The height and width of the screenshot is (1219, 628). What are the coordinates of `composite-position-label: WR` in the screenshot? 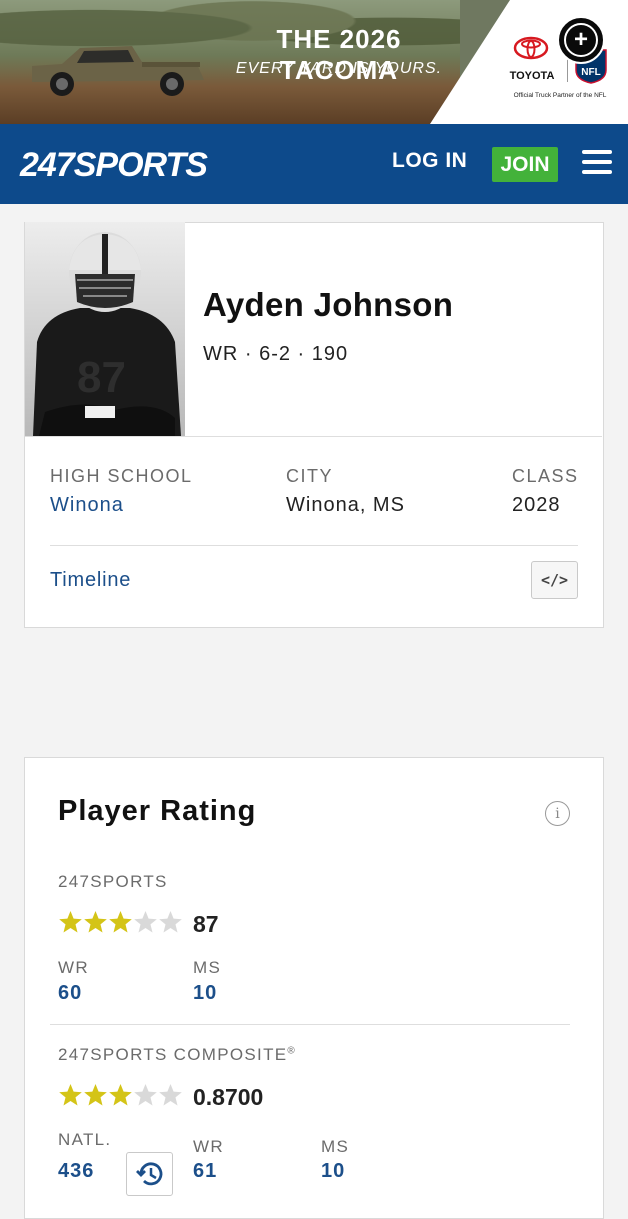 It's located at (208, 1146).